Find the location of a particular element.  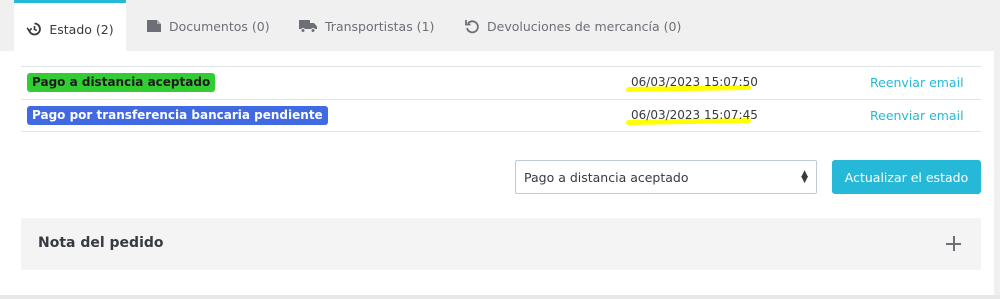

status-date: 06/03/2023 15:07:45 is located at coordinates (694, 115).